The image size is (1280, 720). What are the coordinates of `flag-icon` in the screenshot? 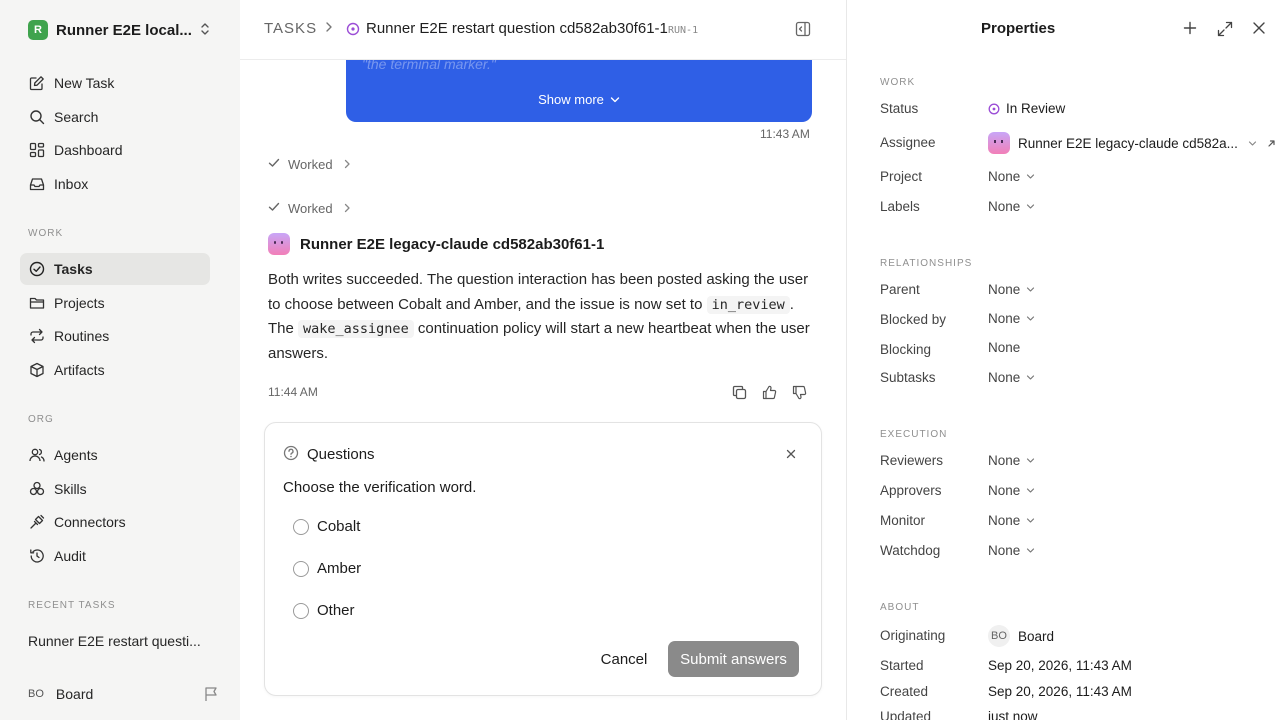 It's located at (211, 695).